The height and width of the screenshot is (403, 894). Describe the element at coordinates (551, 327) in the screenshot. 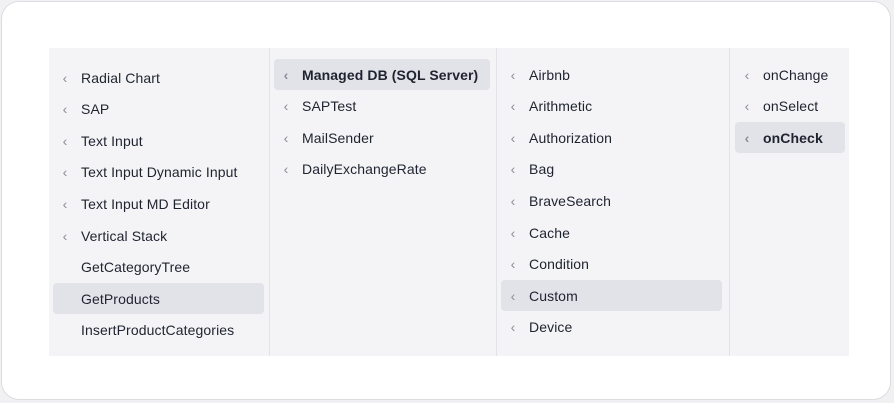

I see `item-label: Device` at that location.